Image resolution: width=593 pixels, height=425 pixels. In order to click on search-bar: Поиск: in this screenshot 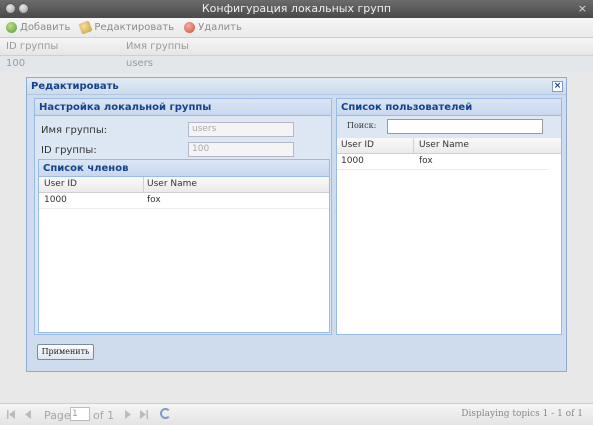, I will do `click(449, 127)`.